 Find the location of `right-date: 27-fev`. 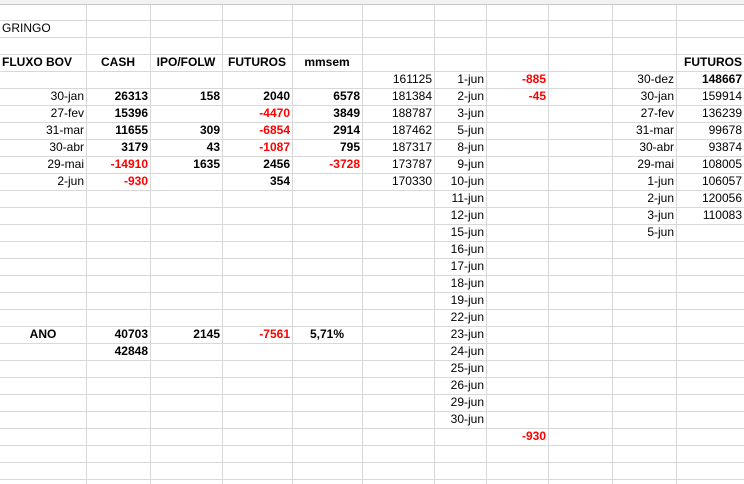

right-date: 27-fev is located at coordinates (644, 113).